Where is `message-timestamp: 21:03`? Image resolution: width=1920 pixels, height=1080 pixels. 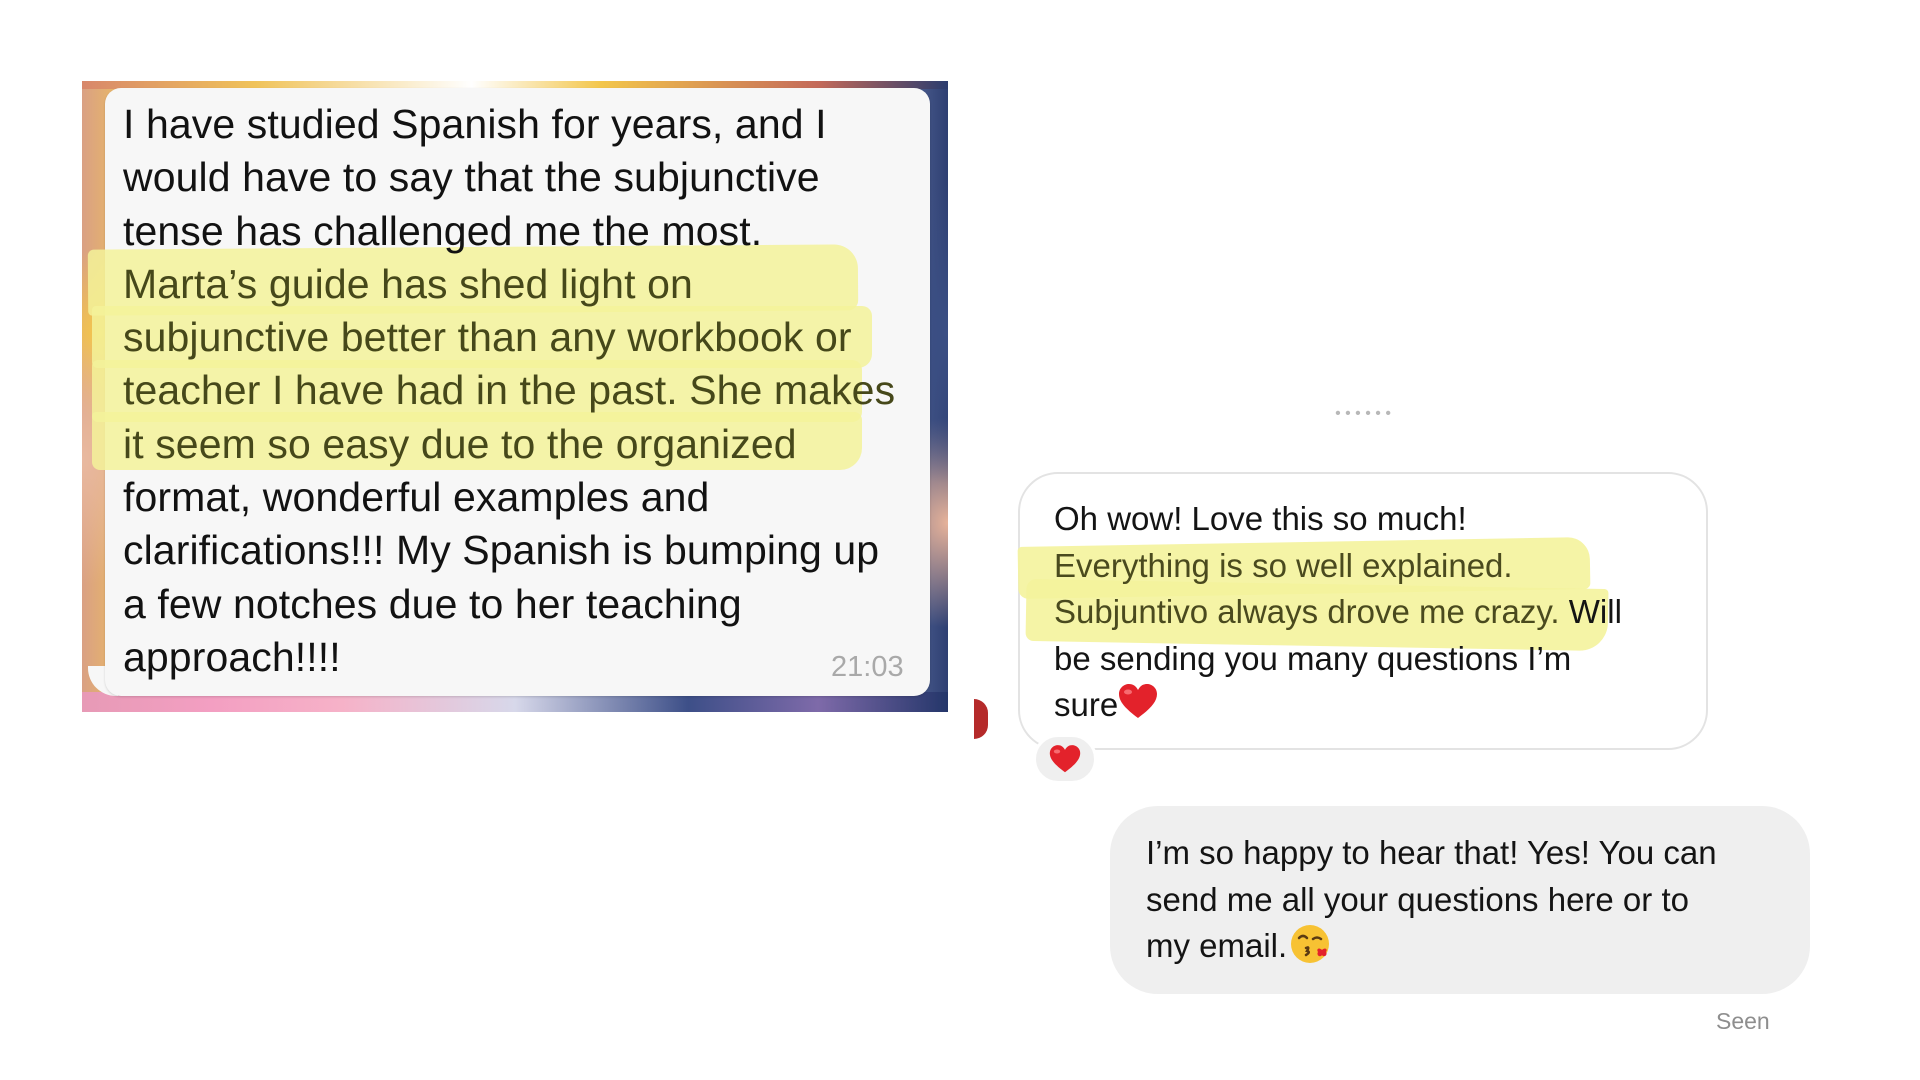
message-timestamp: 21:03 is located at coordinates (867, 667).